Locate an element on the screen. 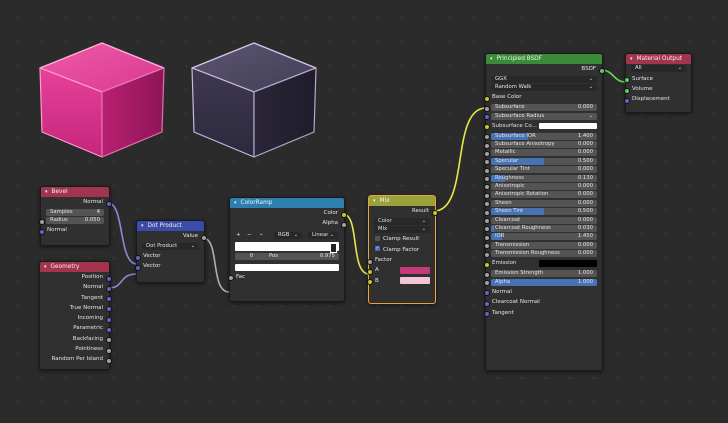 This screenshot has width=728, height=423. checkbox-icon is located at coordinates (377, 238).